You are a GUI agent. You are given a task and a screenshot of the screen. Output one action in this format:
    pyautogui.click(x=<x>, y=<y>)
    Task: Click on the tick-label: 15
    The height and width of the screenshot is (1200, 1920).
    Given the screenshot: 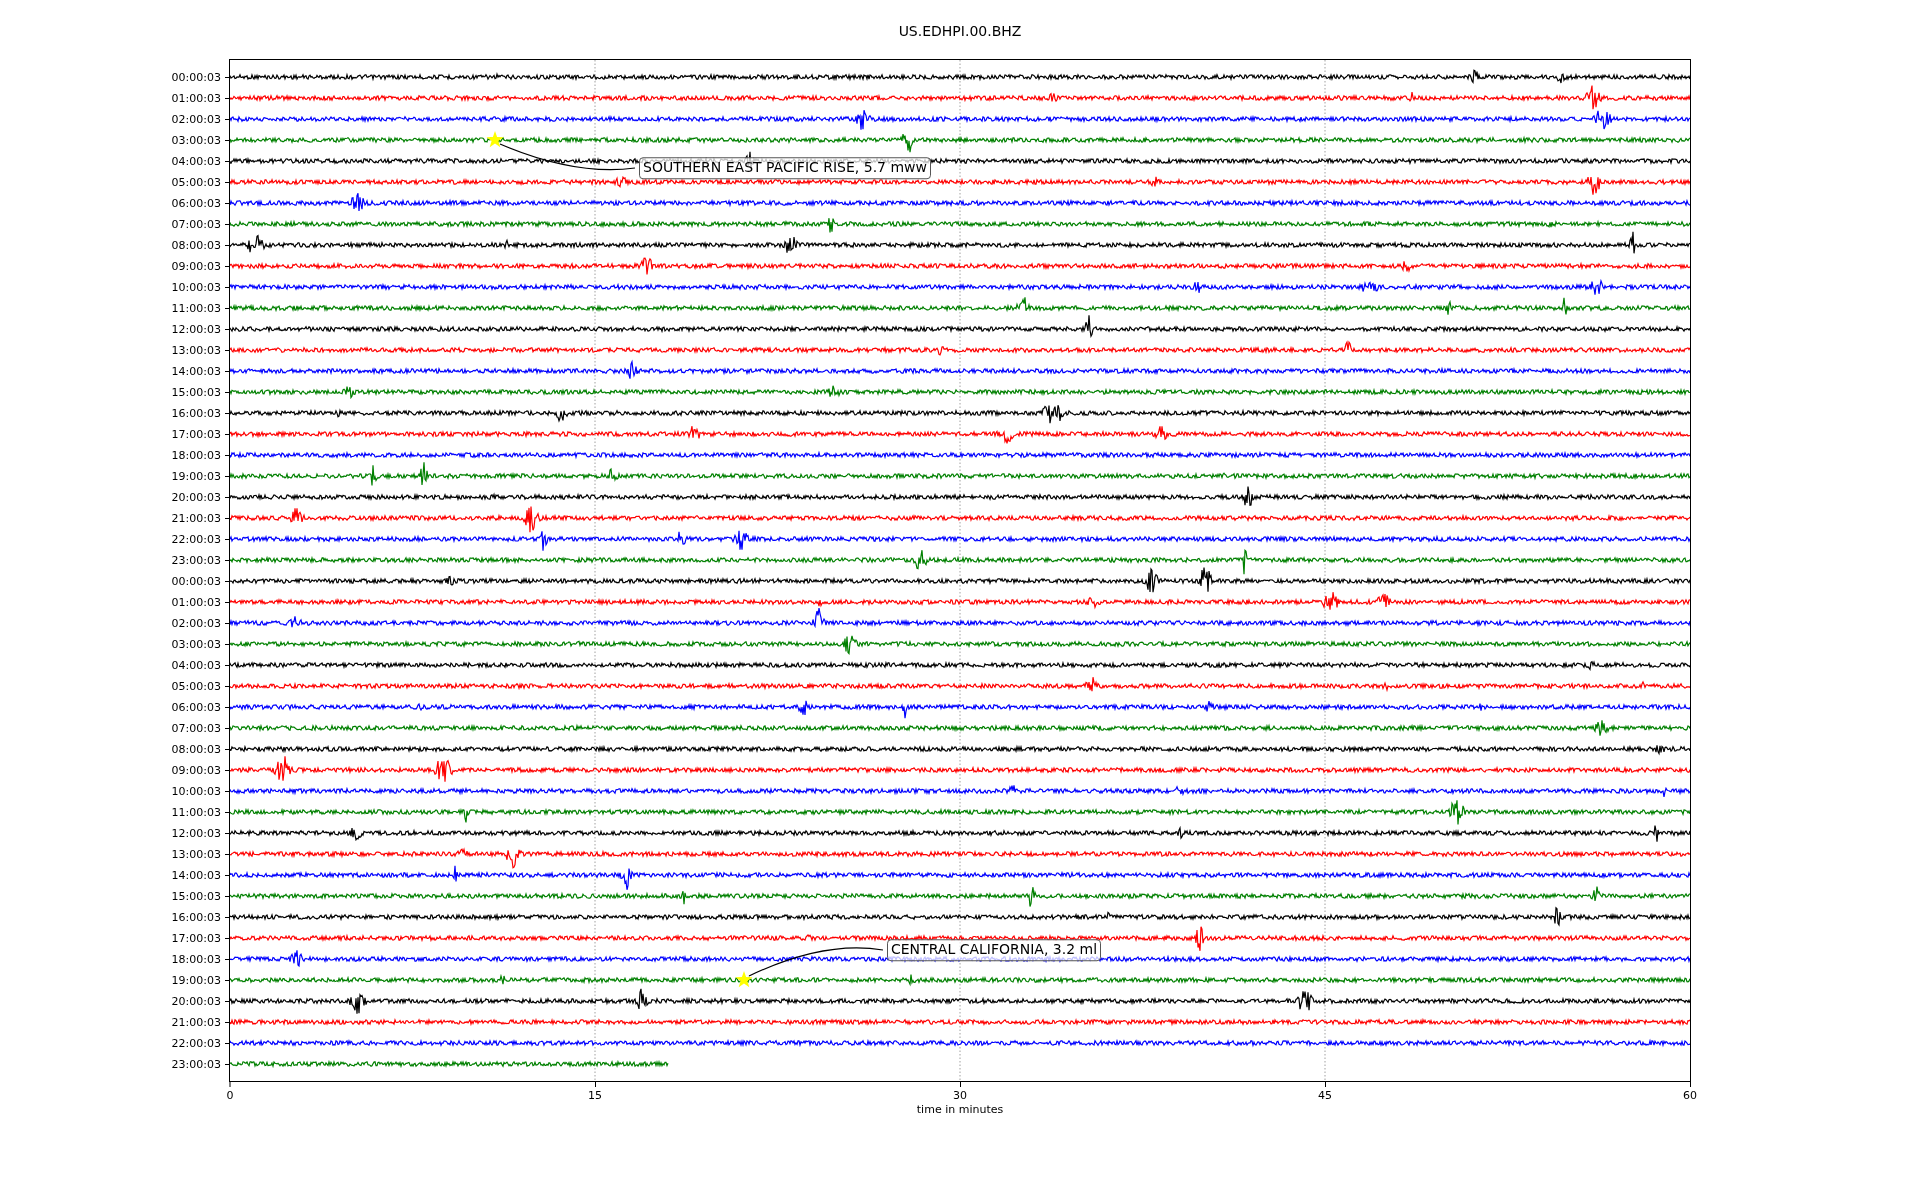 What is the action you would take?
    pyautogui.click(x=595, y=1095)
    